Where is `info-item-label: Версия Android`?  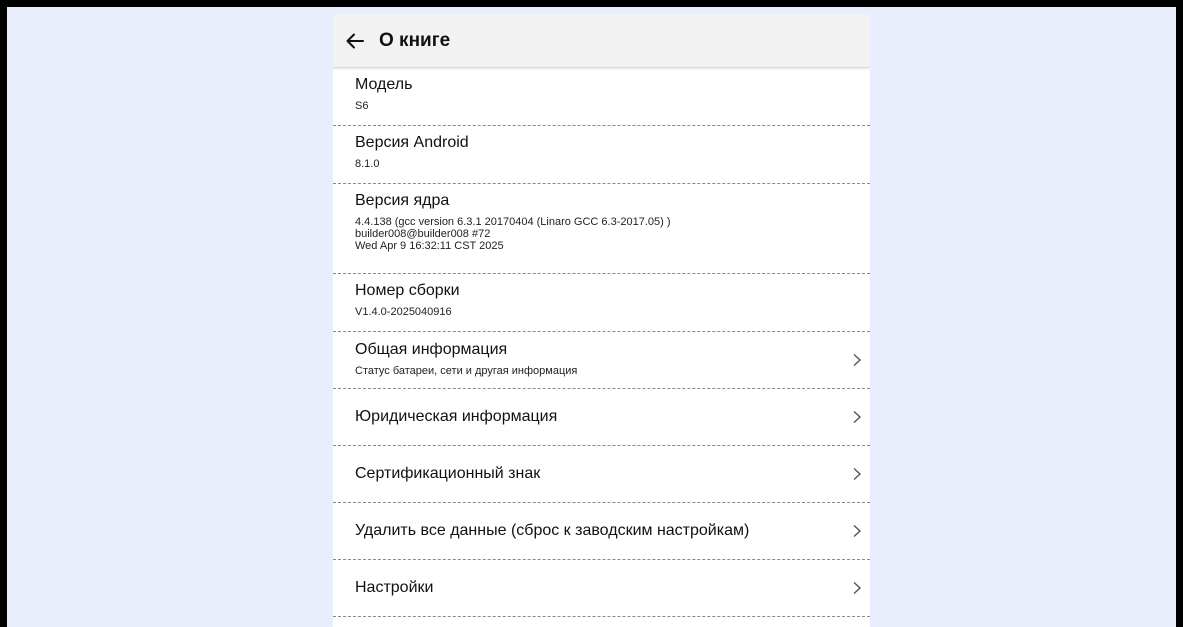 info-item-label: Версия Android is located at coordinates (412, 142).